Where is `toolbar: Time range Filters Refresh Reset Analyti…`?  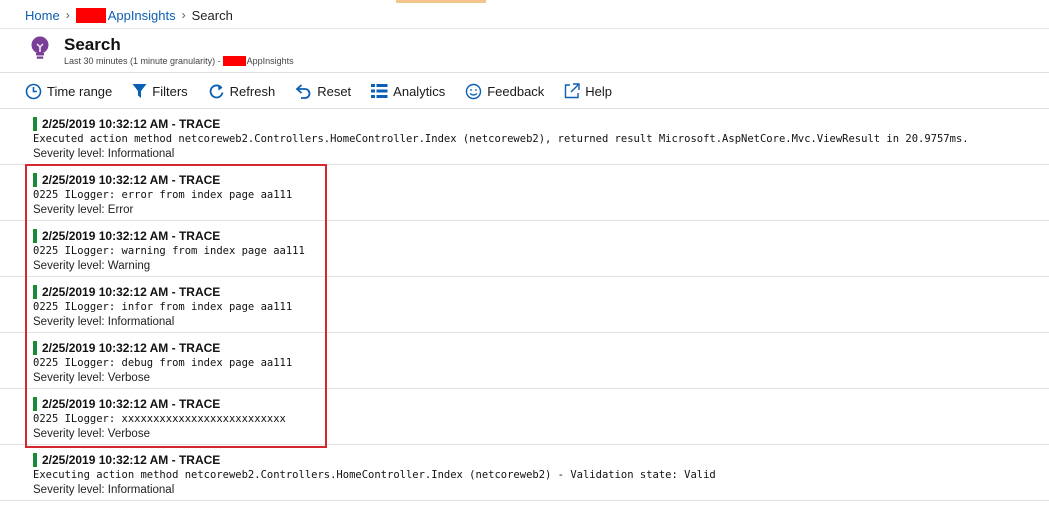
toolbar: Time range Filters Refresh Reset Analyti… is located at coordinates (328, 91).